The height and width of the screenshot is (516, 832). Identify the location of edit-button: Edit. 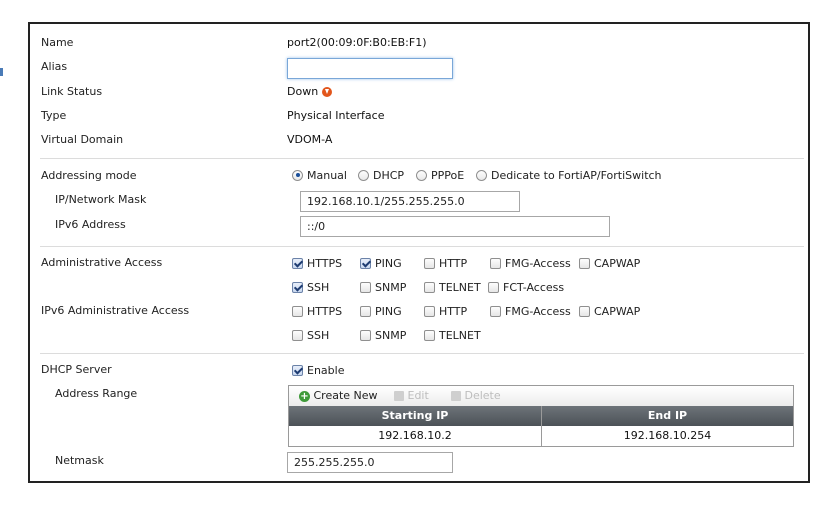
(411, 395).